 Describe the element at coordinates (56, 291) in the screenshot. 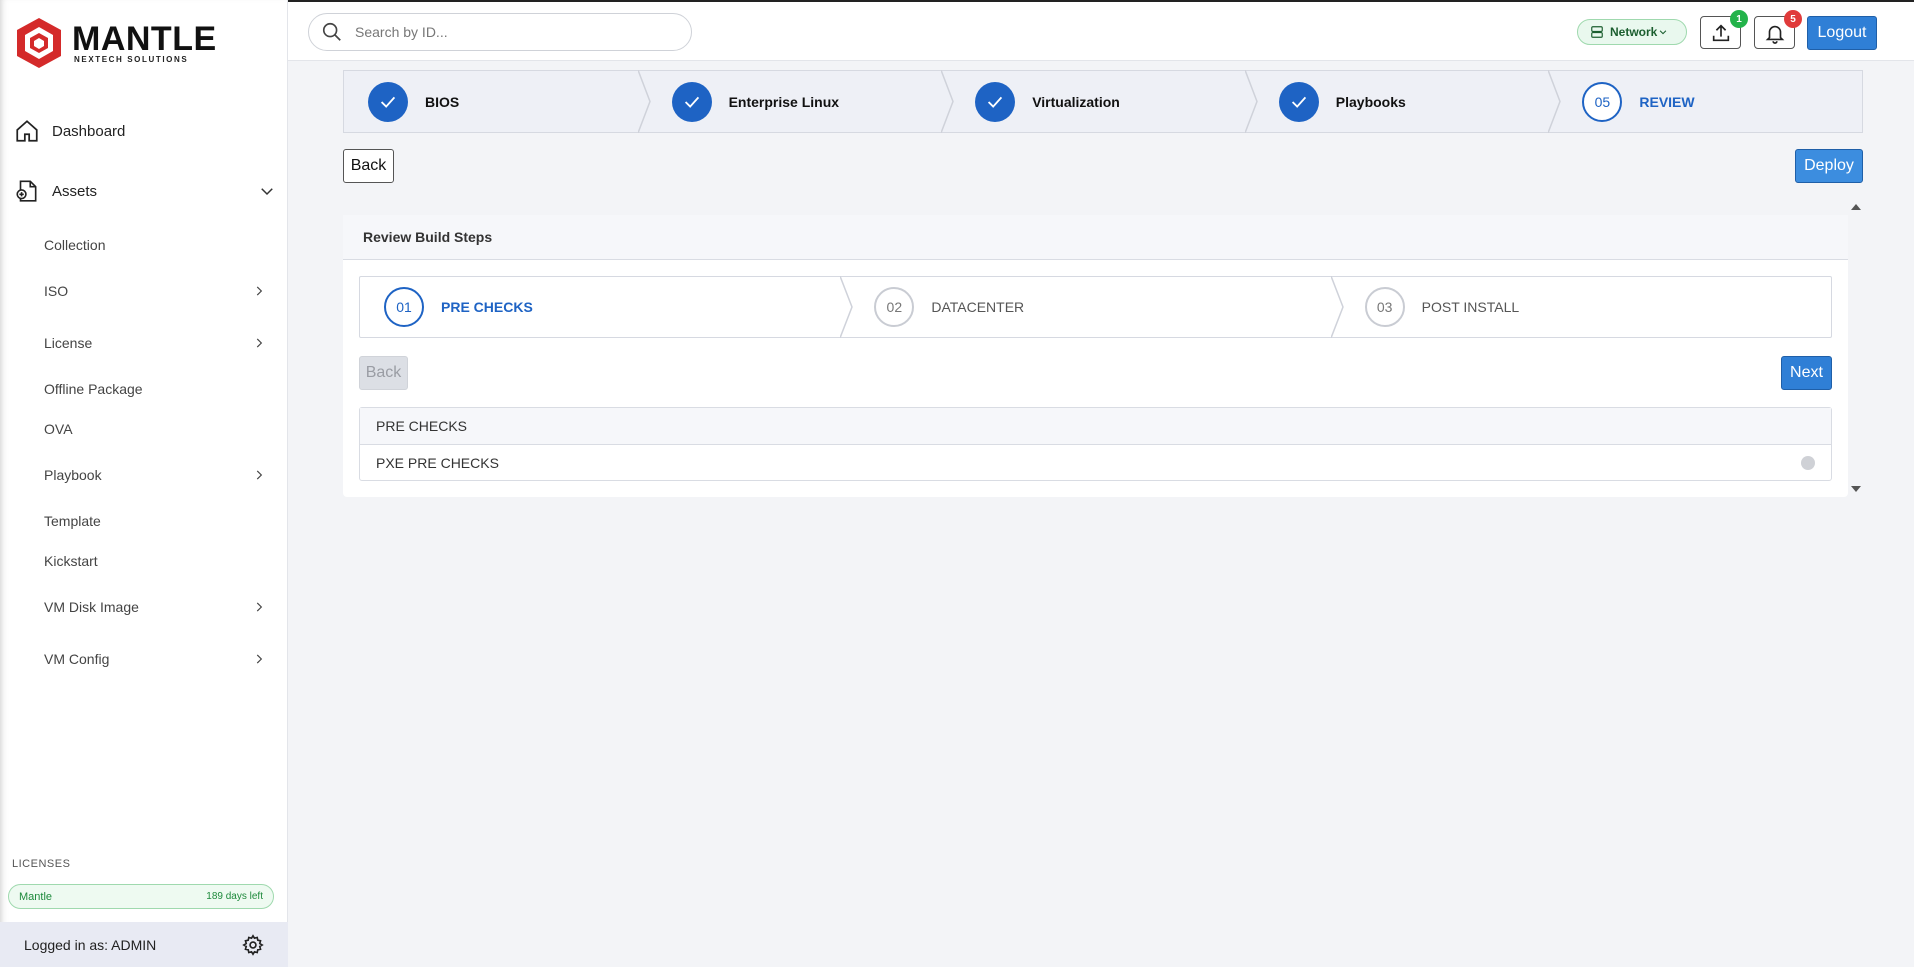

I see `sidebar-item-label: ISO` at that location.